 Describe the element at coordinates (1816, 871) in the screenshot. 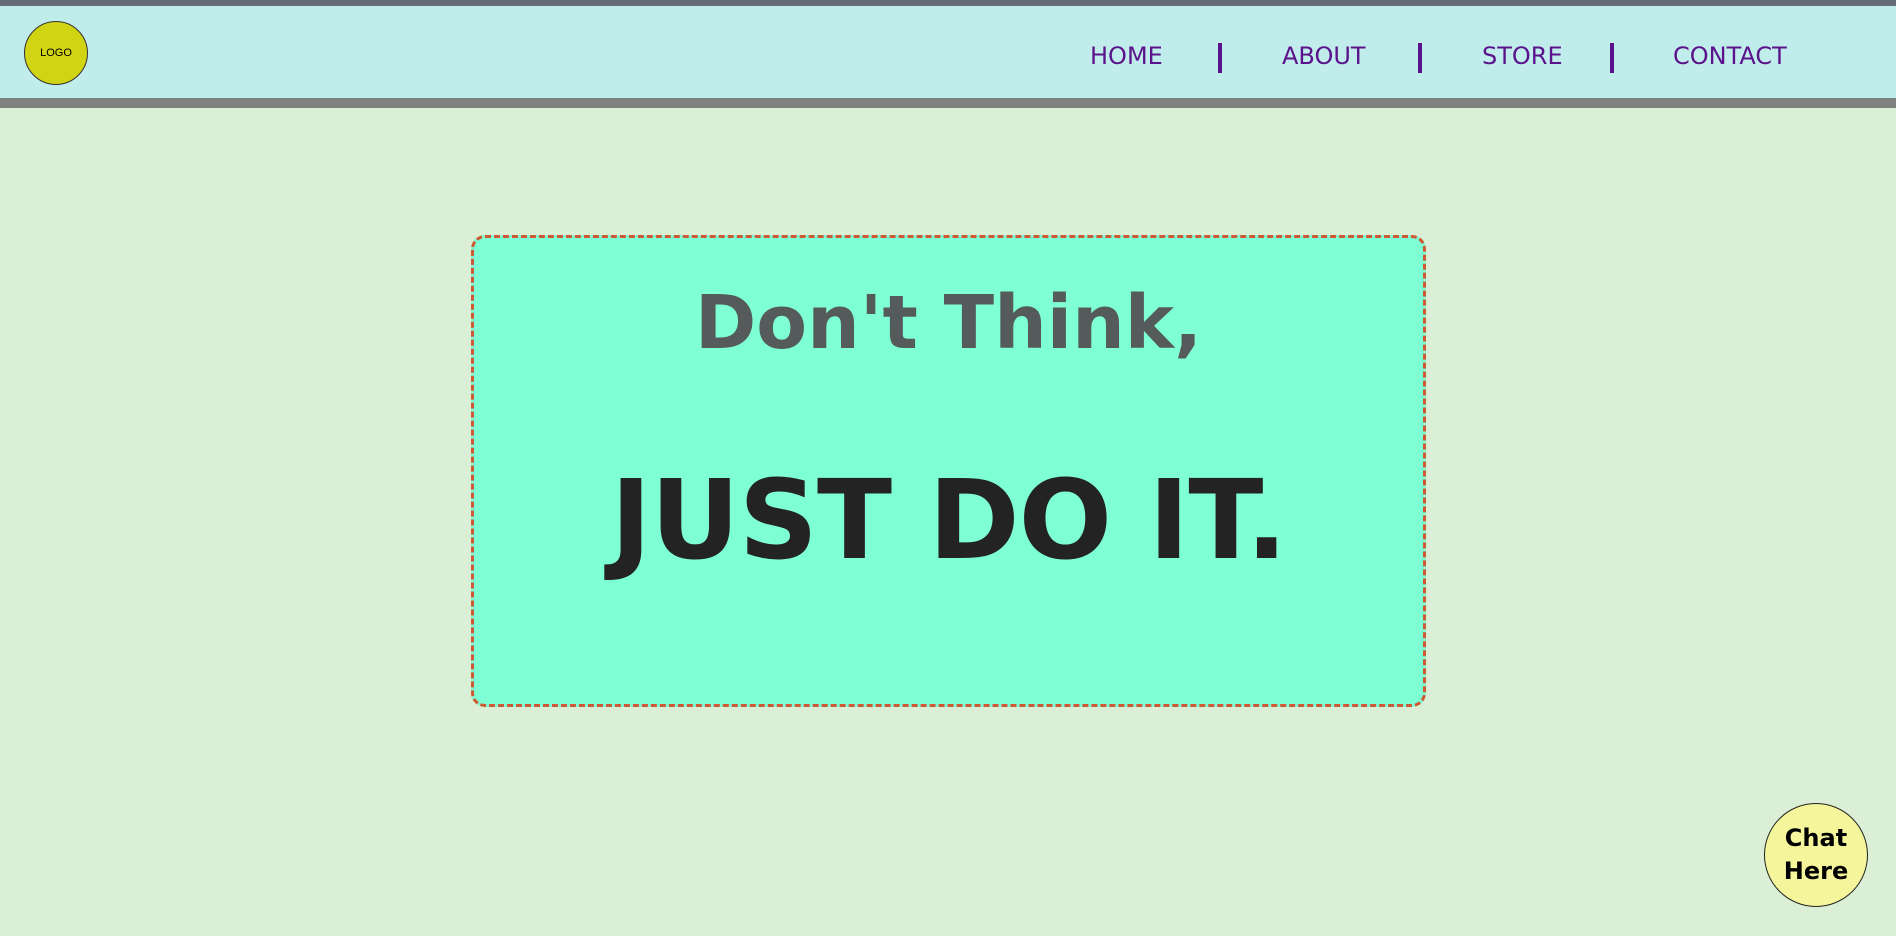

I see `chat-label-line2: Here` at that location.